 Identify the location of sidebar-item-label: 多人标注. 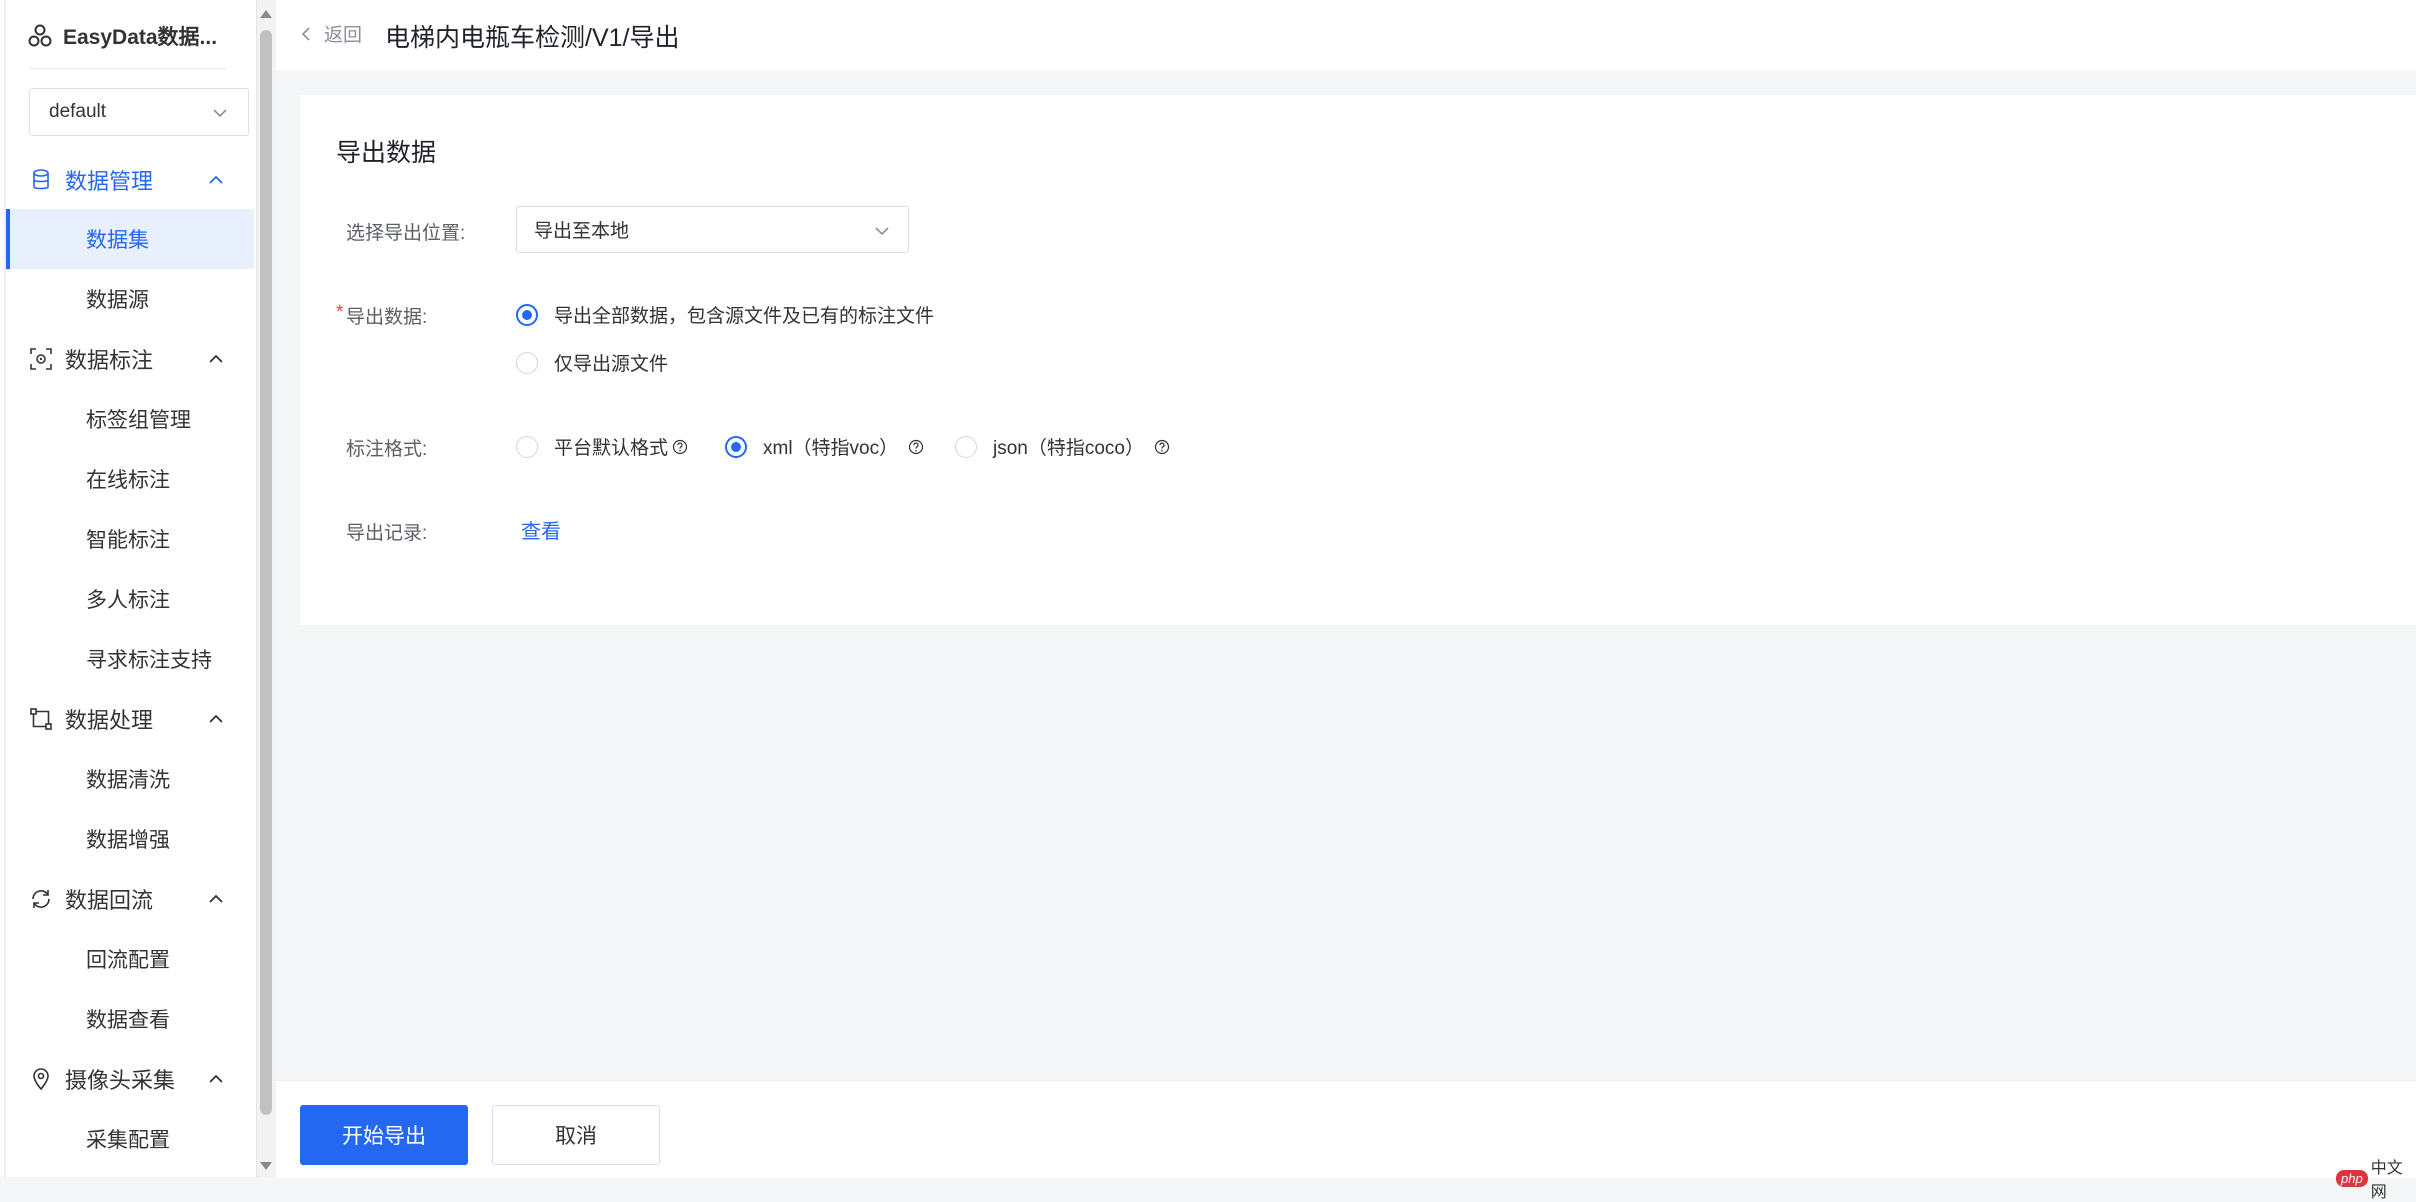
(128, 600).